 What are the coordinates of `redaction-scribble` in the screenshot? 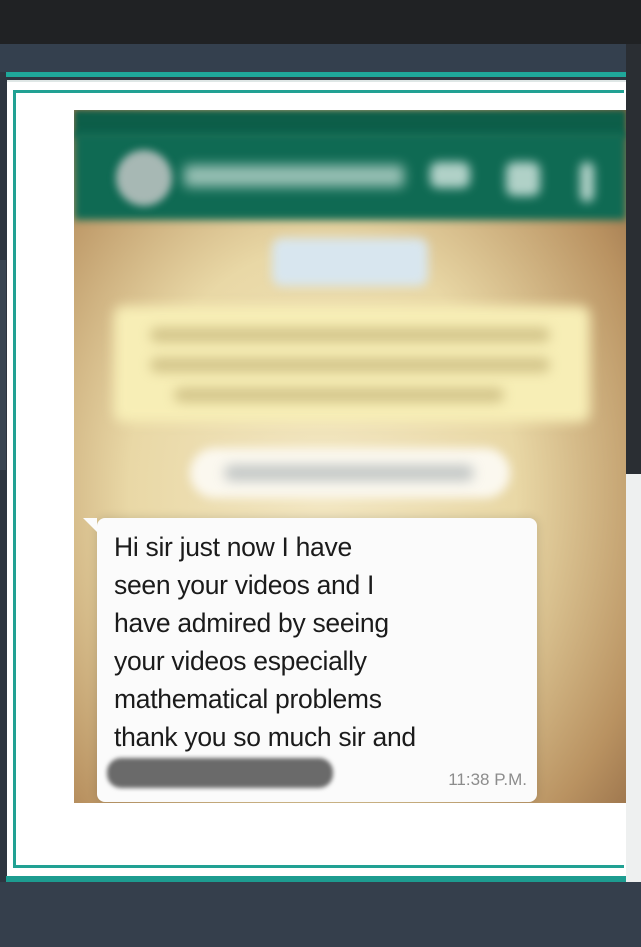 It's located at (220, 773).